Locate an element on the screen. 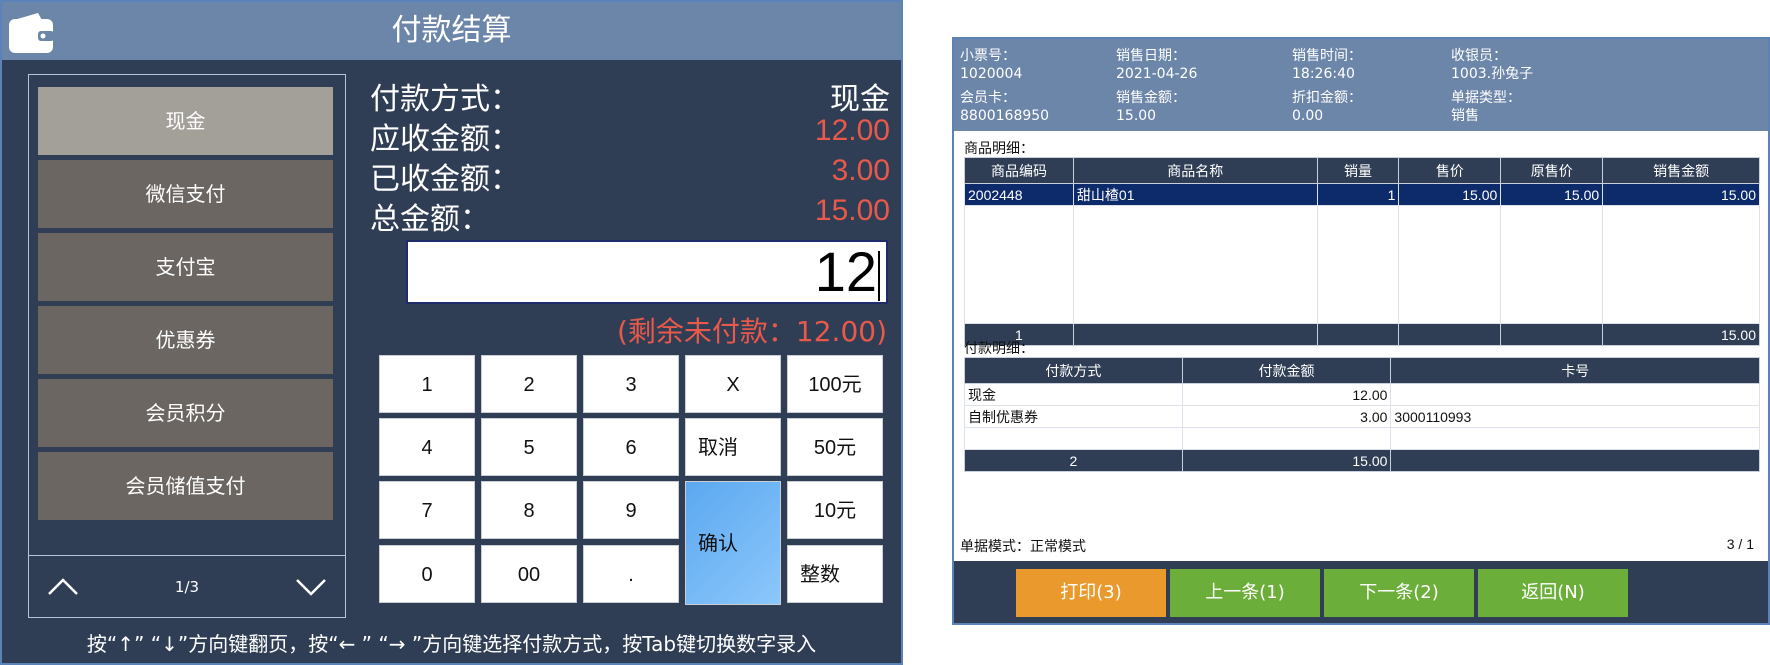 This screenshot has height=665, width=1770. payment-header-row: 付款方式 付款金额 卡号 is located at coordinates (1362, 370).